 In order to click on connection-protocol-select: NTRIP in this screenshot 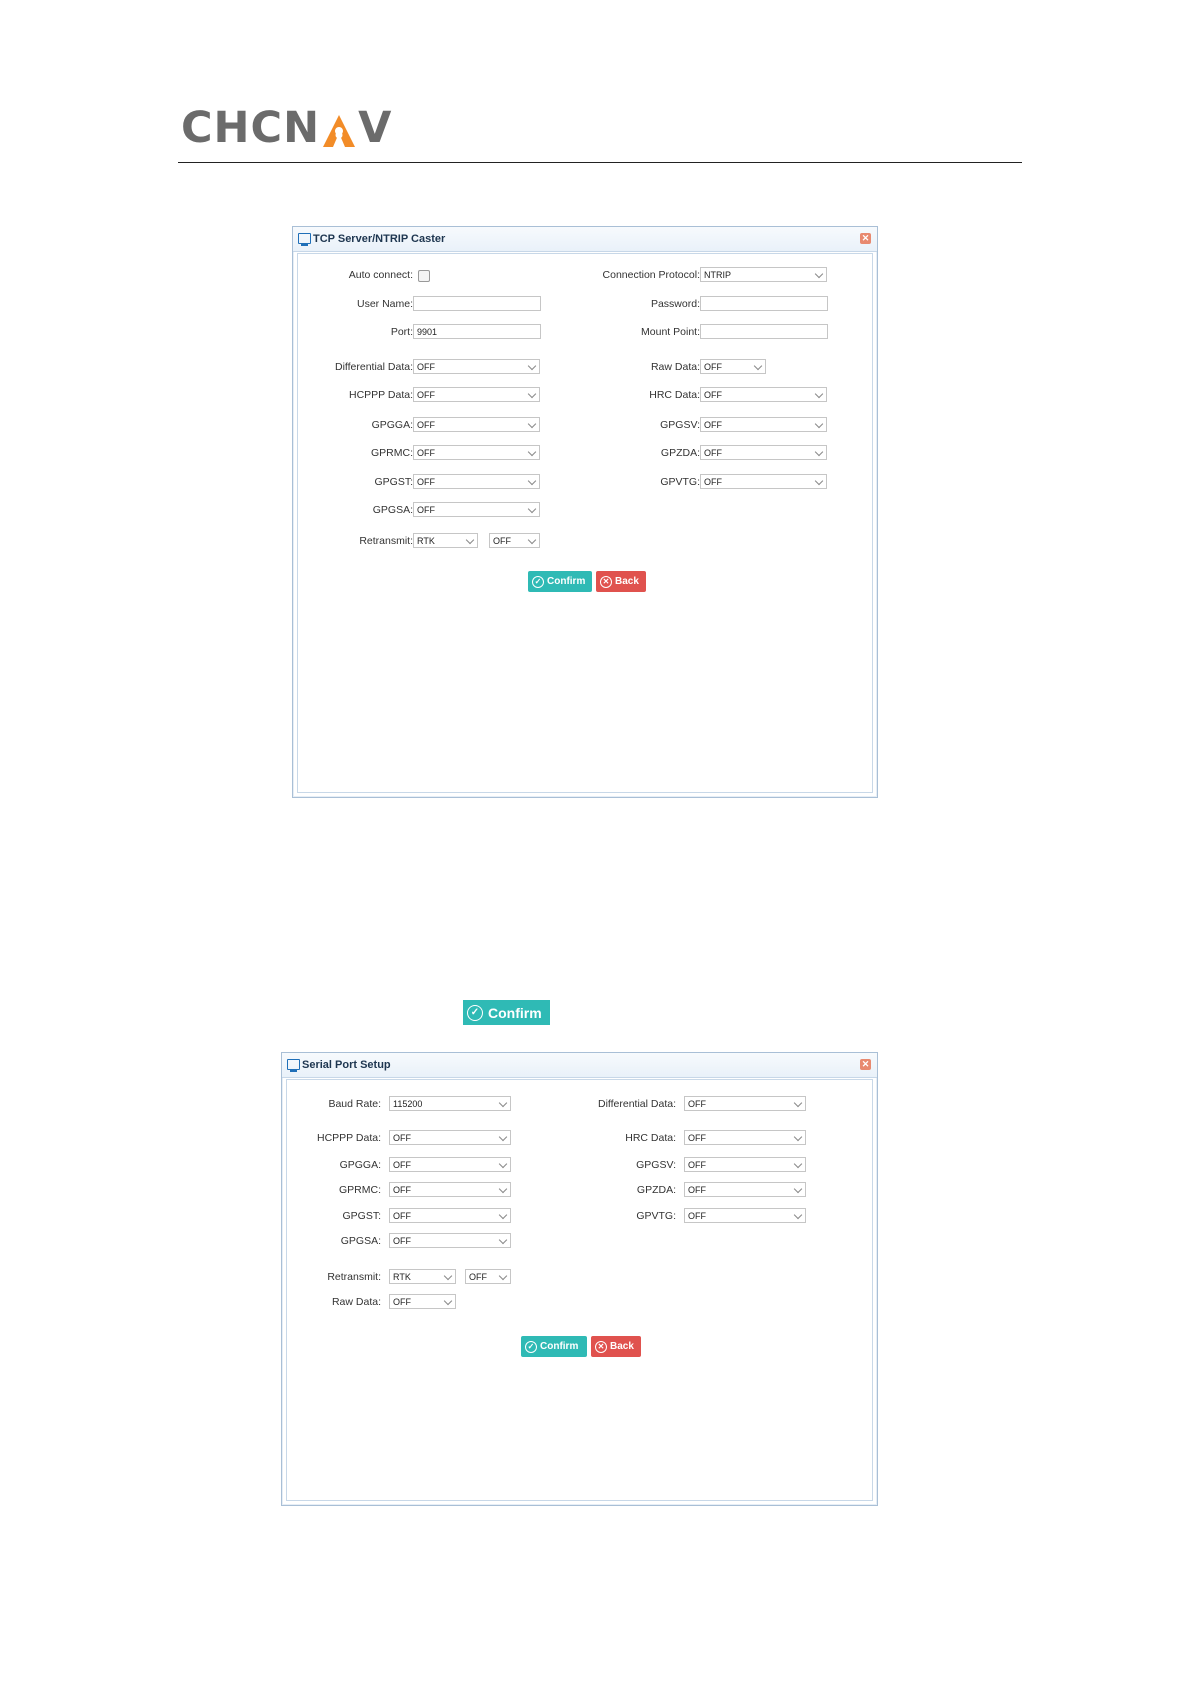, I will do `click(763, 274)`.